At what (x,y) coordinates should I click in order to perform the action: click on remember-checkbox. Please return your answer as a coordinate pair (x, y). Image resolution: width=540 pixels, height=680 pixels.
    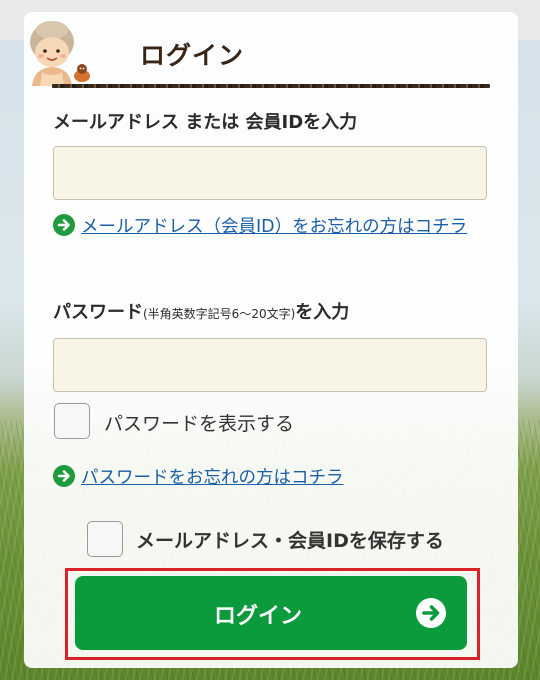
    Looking at the image, I should click on (105, 539).